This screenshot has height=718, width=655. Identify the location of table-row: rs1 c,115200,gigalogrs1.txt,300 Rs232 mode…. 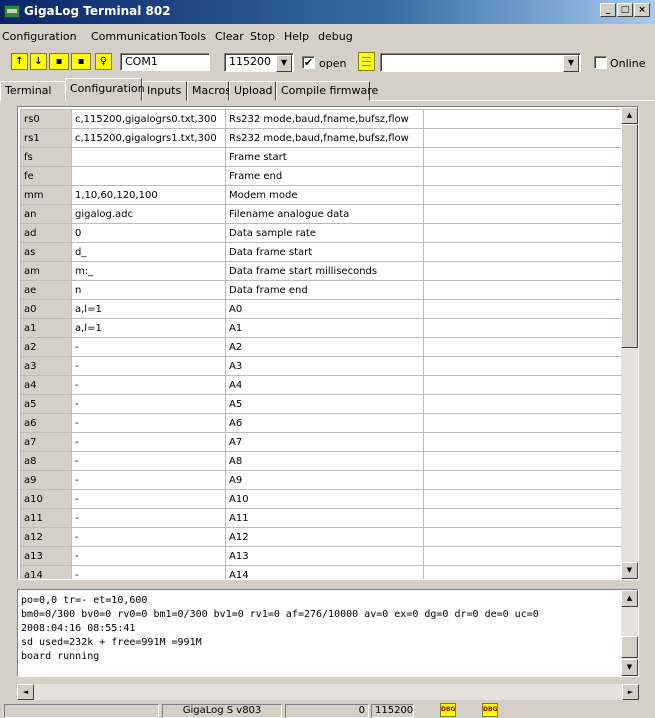
(323, 138).